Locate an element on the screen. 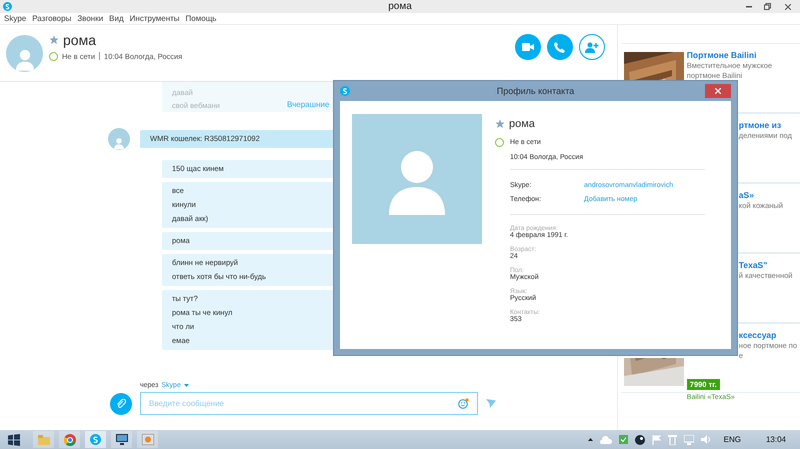  start-icon is located at coordinates (14, 440).